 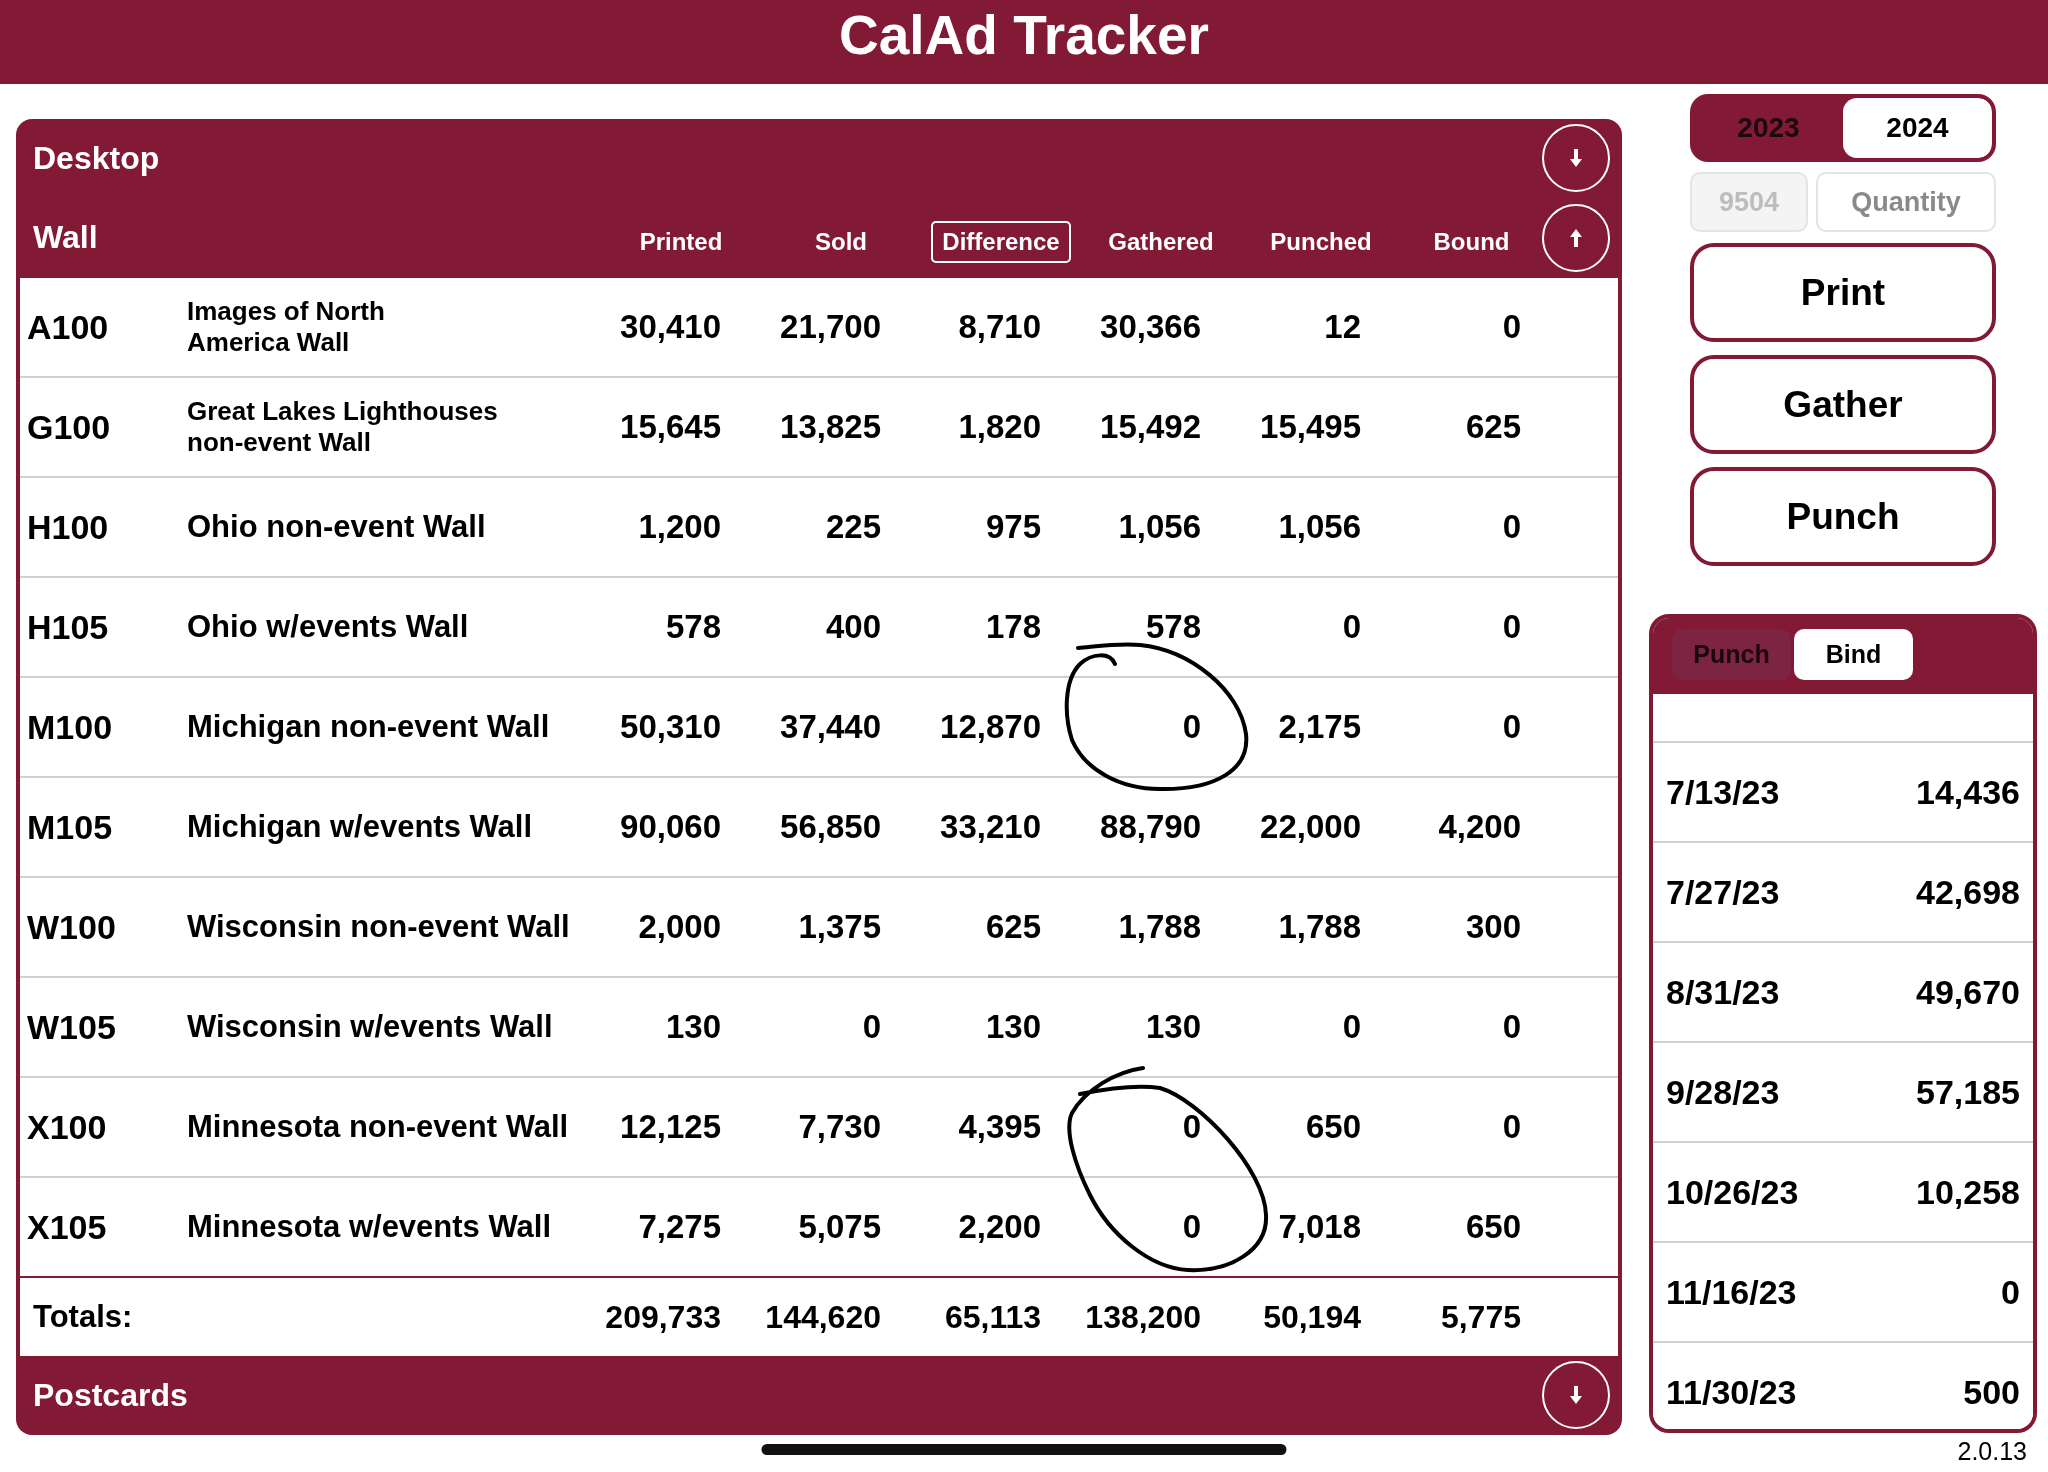 I want to click on printed-value: 1,200, so click(x=679, y=527).